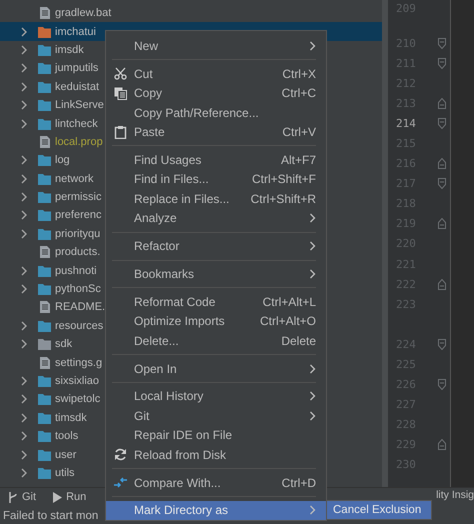 The image size is (474, 524). What do you see at coordinates (77, 399) in the screenshot?
I see `file-name: swipetolc` at bounding box center [77, 399].